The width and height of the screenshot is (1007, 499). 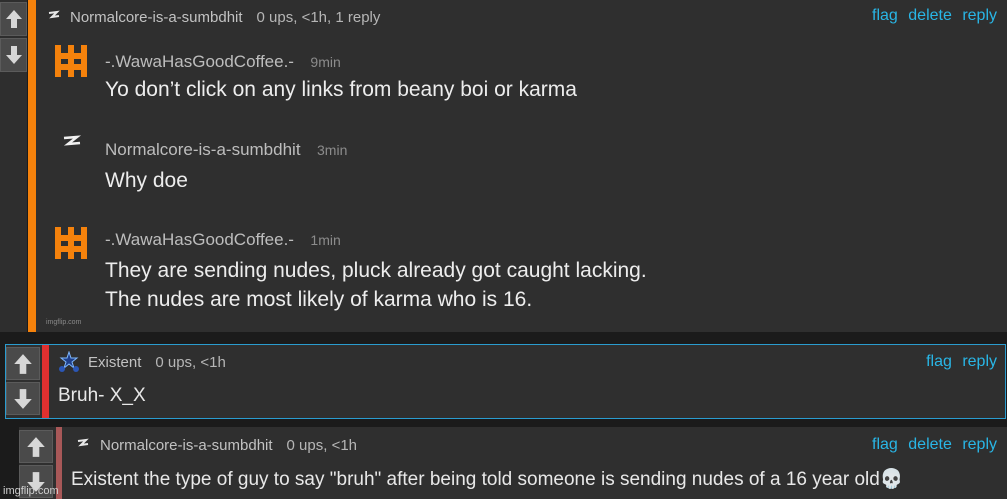 I want to click on comment-meta: 0 ups, <1h, 1 reply, so click(x=318, y=17).